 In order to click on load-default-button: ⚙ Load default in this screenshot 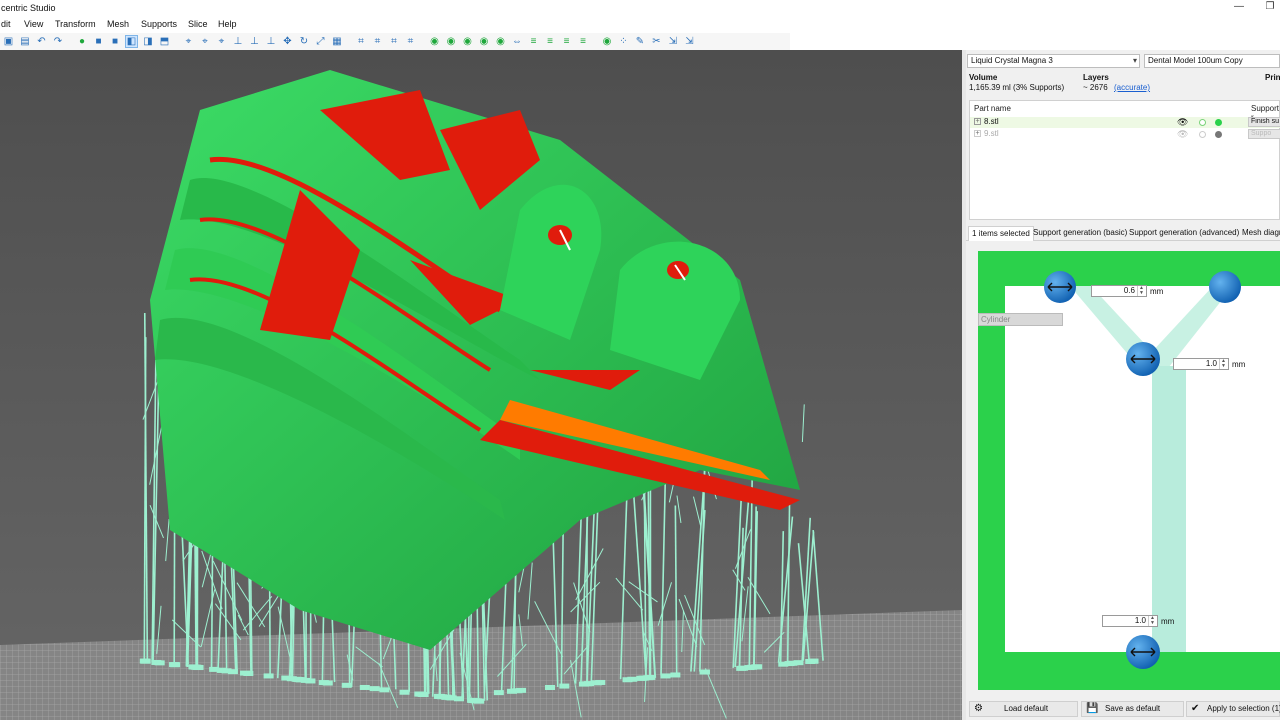, I will do `click(1023, 709)`.